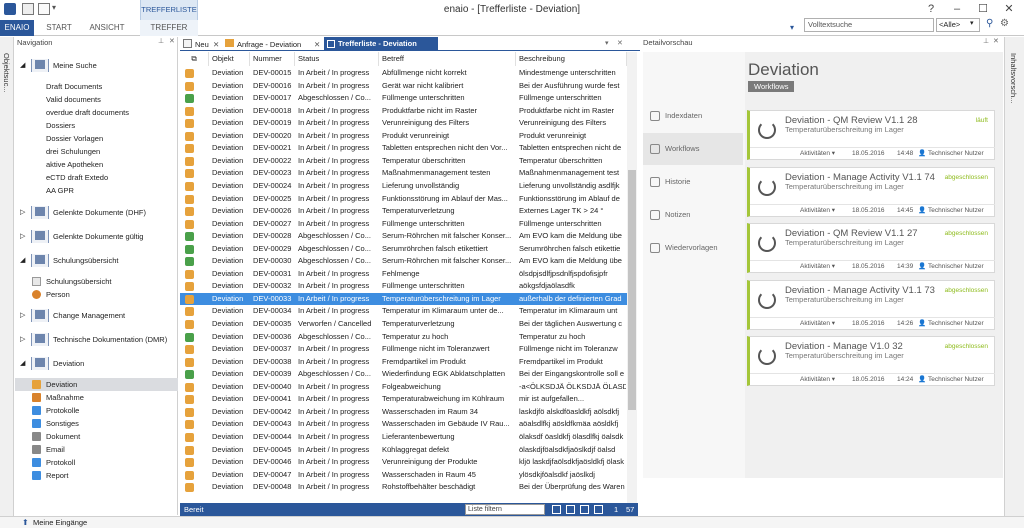 This screenshot has width=1024, height=529. What do you see at coordinates (693, 149) in the screenshot?
I see `detail-side-item-workflows: Workflows` at bounding box center [693, 149].